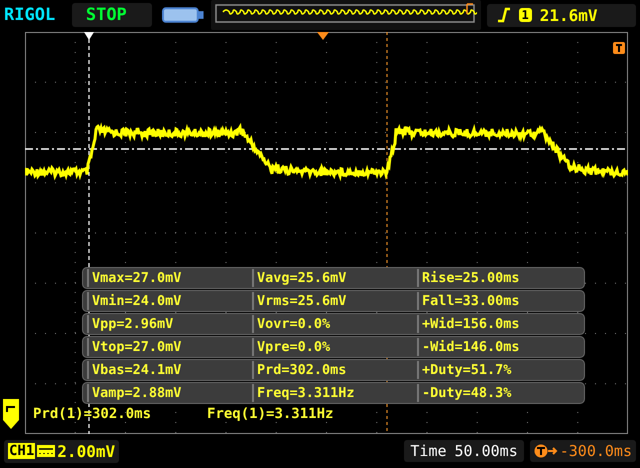 The height and width of the screenshot is (468, 640). Describe the element at coordinates (333, 301) in the screenshot. I see `measurement-cell: Vrms=25.6mV` at that location.